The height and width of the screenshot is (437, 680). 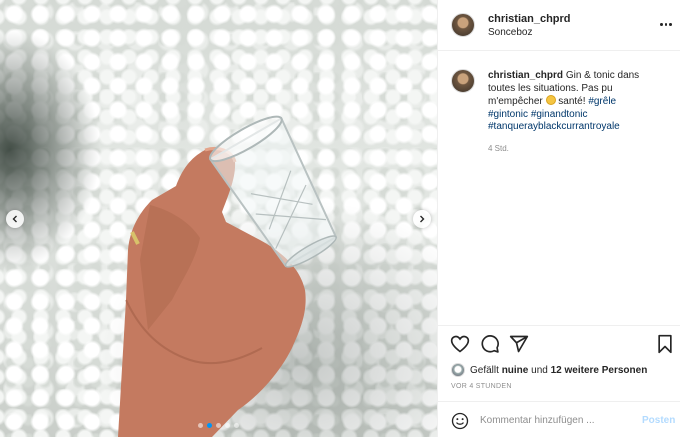 I want to click on heart-icon, so click(x=460, y=344).